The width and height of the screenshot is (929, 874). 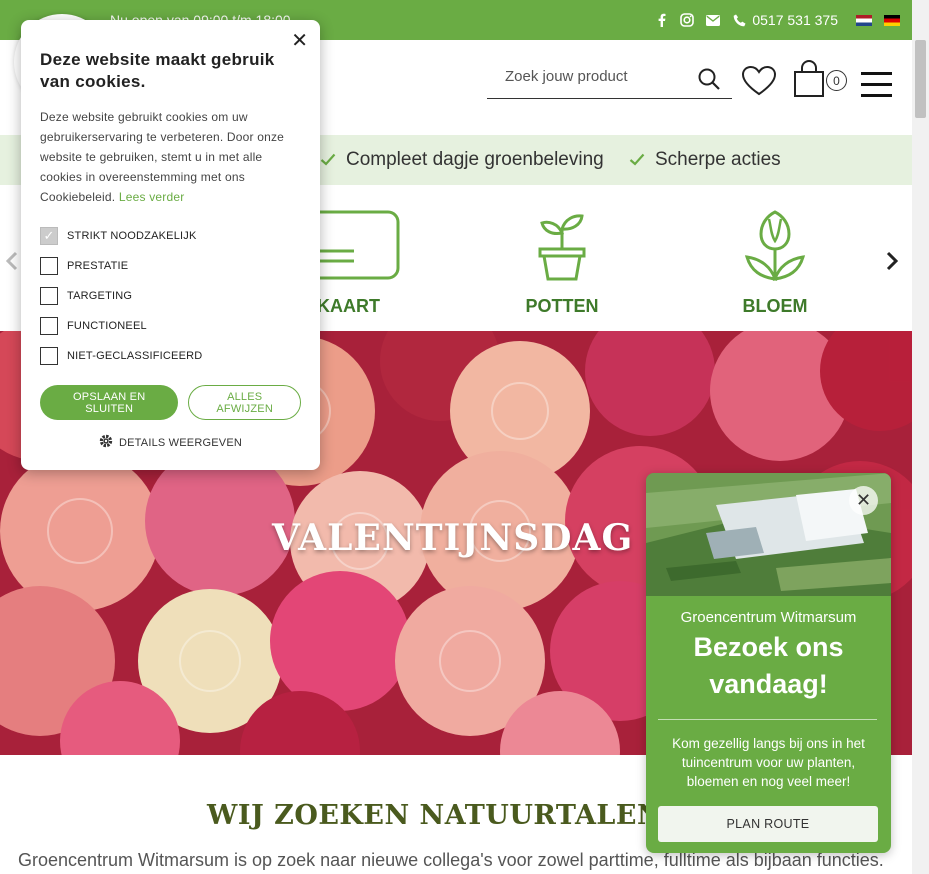 I want to click on tulip-icon, so click(x=775, y=245).